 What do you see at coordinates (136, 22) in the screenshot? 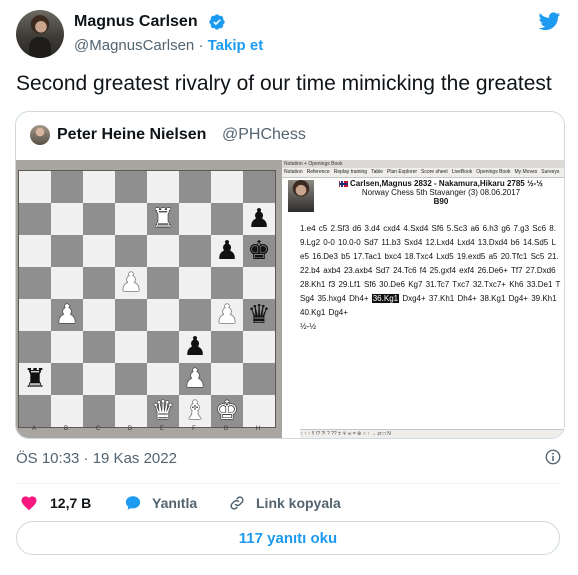
I see `author-name: Magnus Carlsen` at bounding box center [136, 22].